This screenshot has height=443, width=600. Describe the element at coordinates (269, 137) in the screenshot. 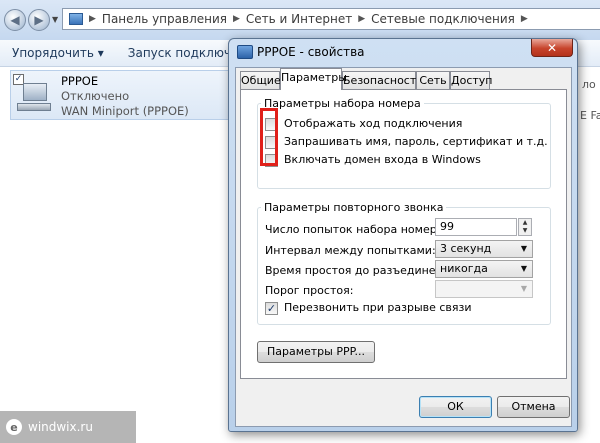

I see `highlight-box` at that location.